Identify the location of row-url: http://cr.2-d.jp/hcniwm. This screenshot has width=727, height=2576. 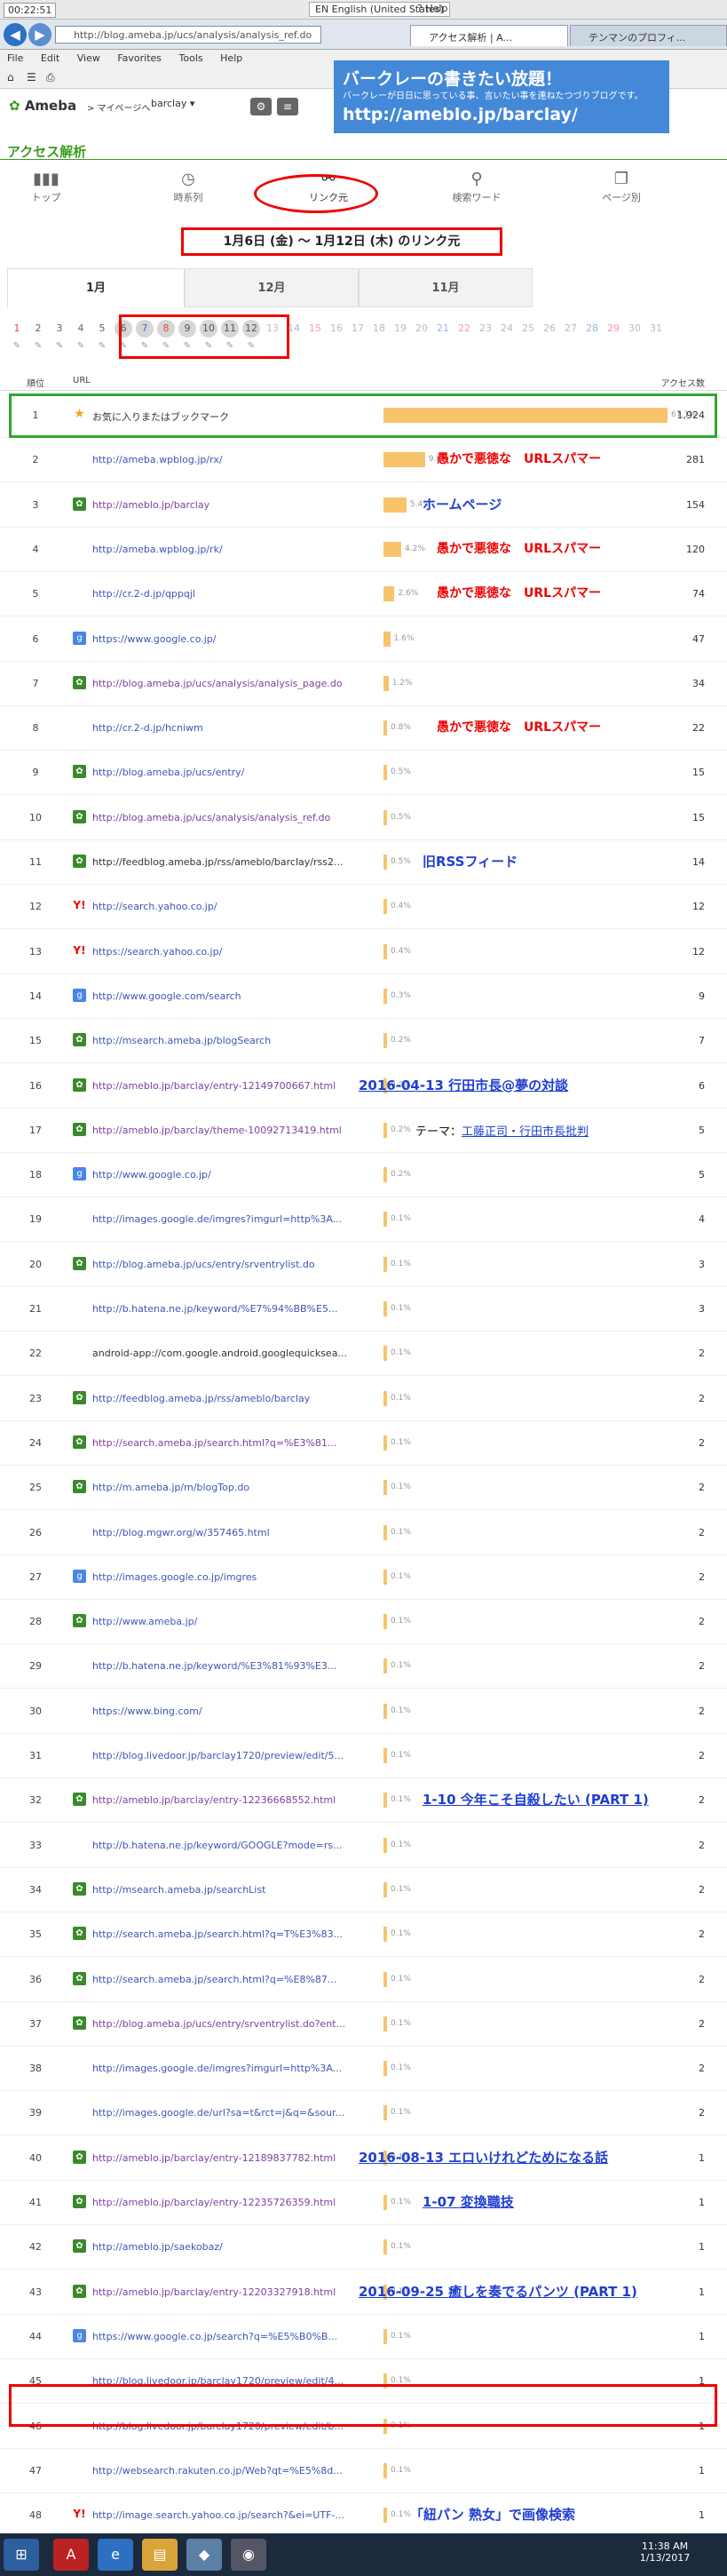
(225, 728).